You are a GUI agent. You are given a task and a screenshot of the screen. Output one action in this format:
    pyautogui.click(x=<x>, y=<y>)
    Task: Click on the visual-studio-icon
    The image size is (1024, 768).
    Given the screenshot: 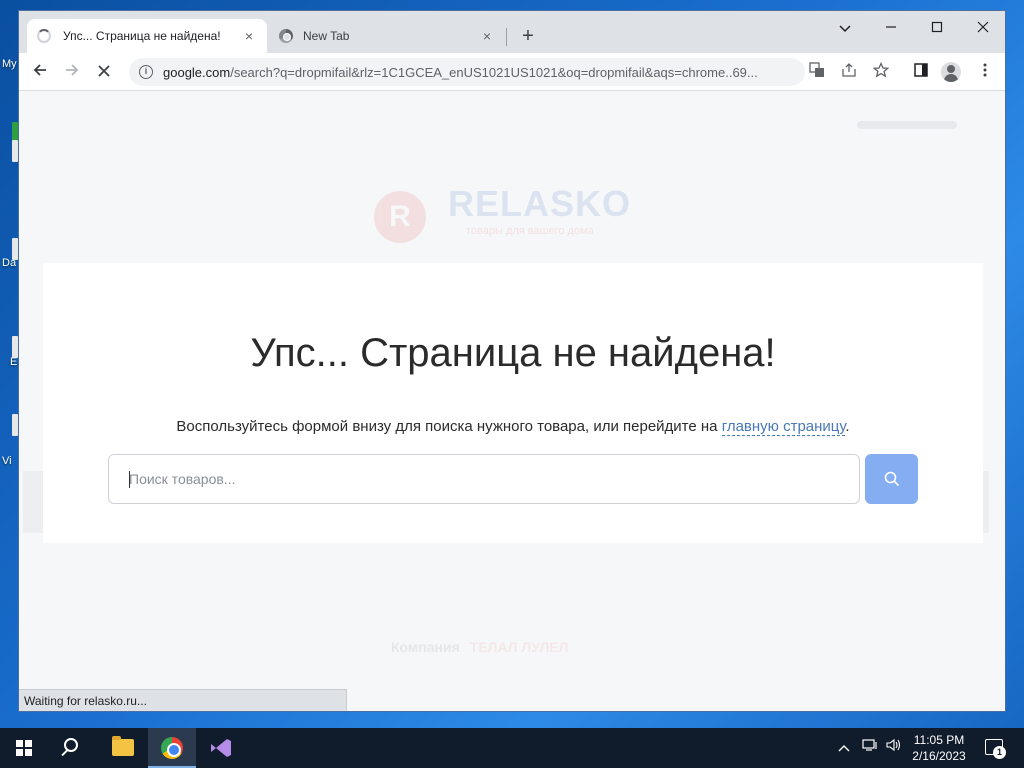 What is the action you would take?
    pyautogui.click(x=221, y=748)
    